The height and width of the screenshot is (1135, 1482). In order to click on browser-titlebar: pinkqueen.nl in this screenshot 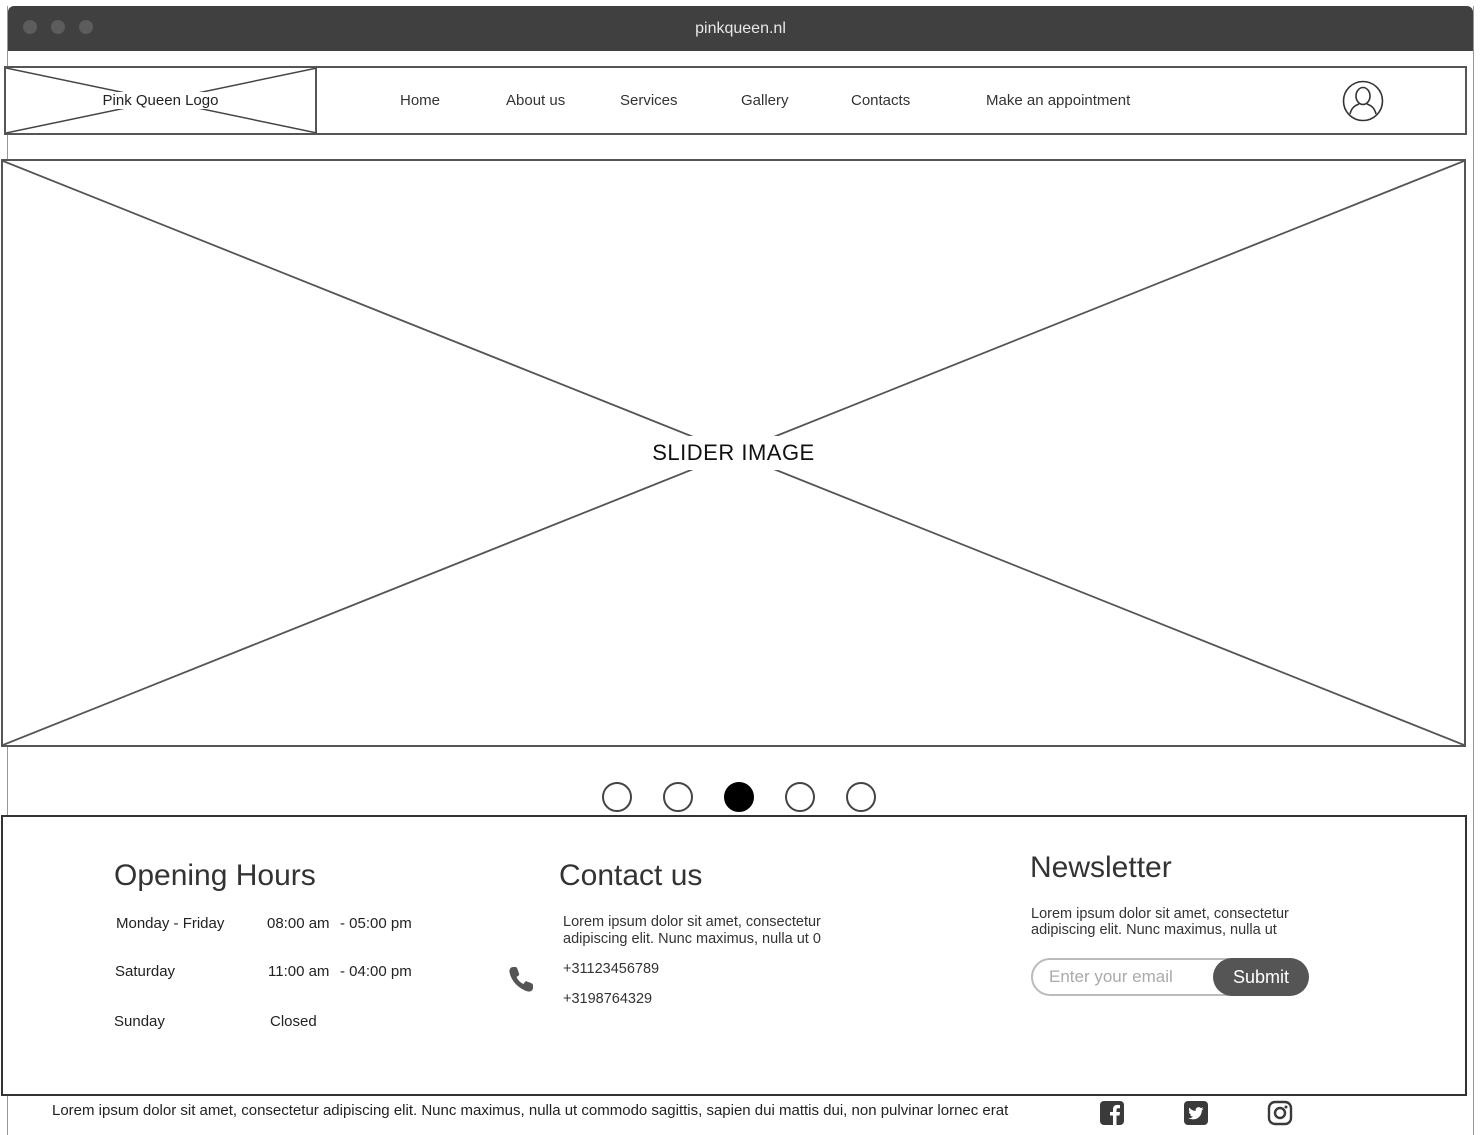, I will do `click(740, 28)`.